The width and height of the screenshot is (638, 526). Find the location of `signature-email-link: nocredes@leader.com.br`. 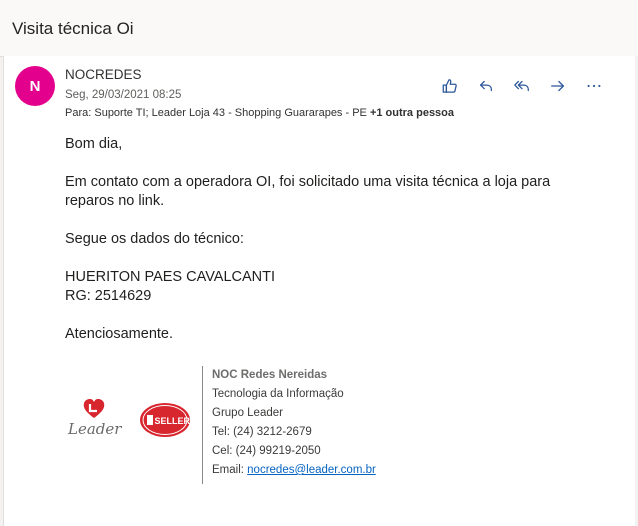

signature-email-link: nocredes@leader.com.br is located at coordinates (311, 470).